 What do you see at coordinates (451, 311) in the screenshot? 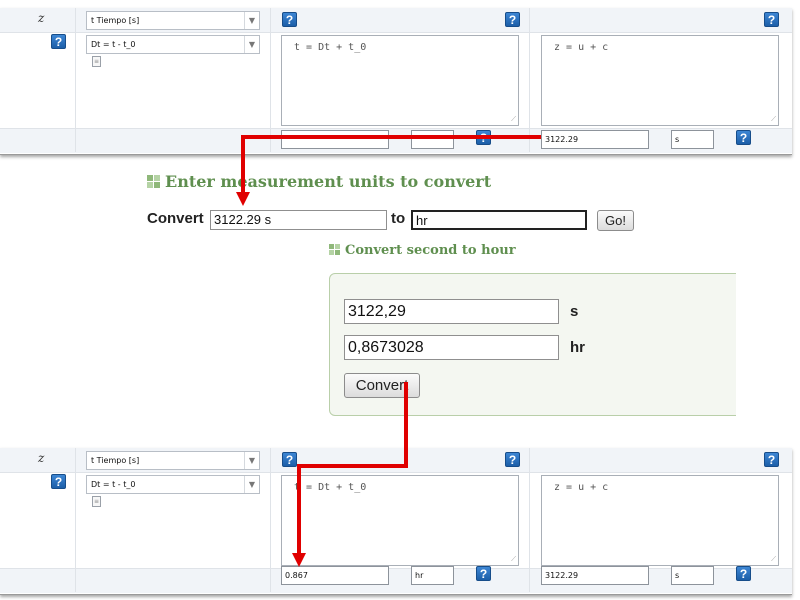
I see `result-from-input: 3122,29` at bounding box center [451, 311].